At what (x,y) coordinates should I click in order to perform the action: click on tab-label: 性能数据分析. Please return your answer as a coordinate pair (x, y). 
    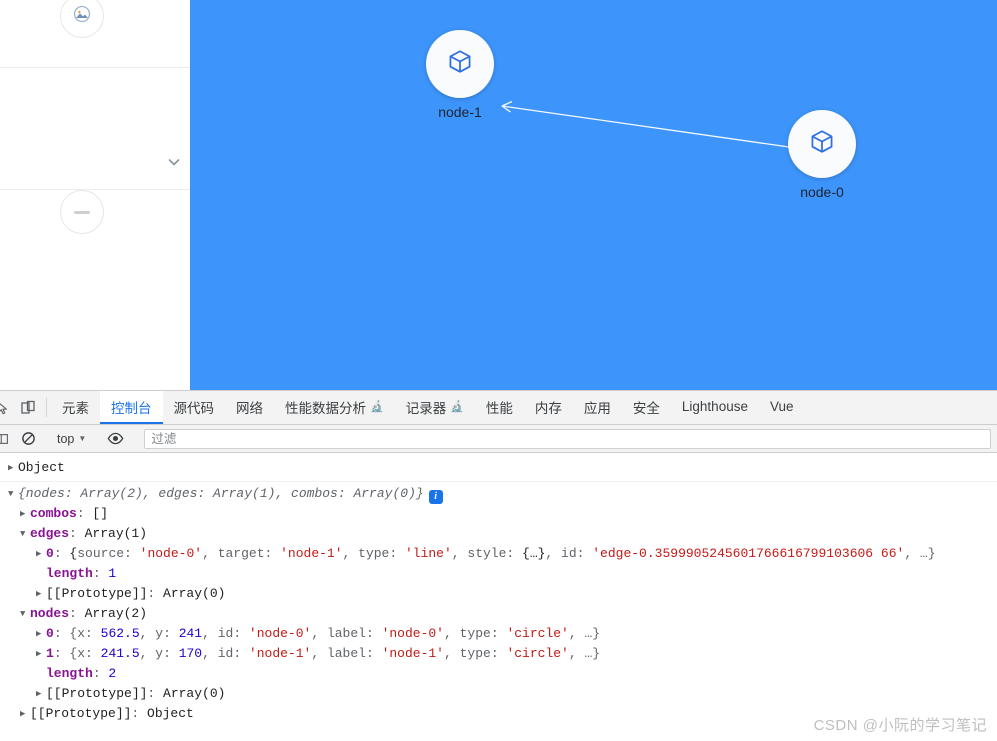
    Looking at the image, I should click on (325, 408).